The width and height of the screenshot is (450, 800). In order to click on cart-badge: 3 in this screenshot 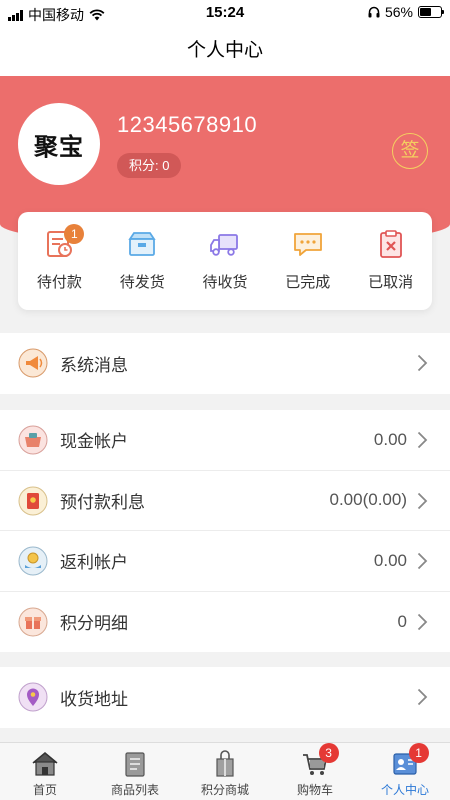, I will do `click(328, 753)`.